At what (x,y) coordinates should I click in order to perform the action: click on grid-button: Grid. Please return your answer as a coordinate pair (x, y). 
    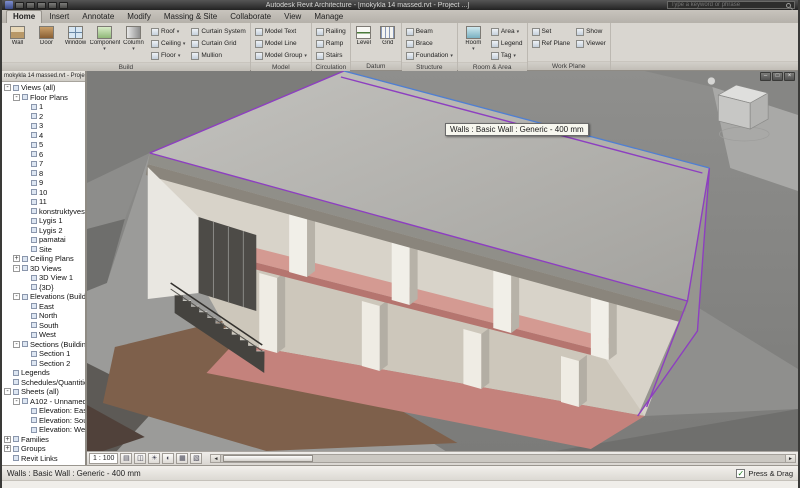
    Looking at the image, I should click on (388, 42).